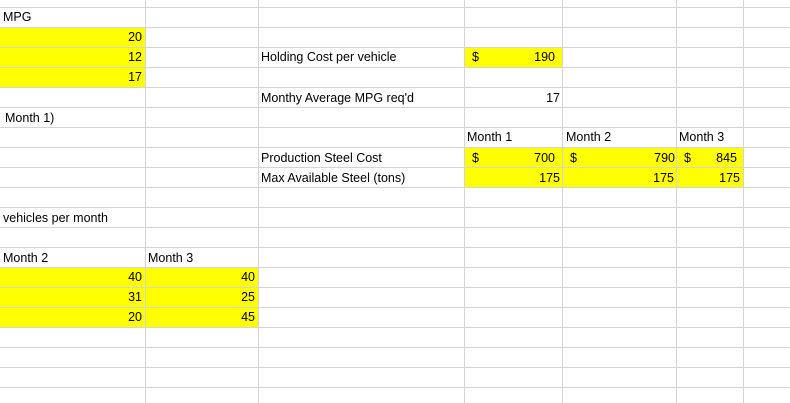 This screenshot has height=403, width=790. I want to click on demand-month2-cell: 31, so click(71, 297).